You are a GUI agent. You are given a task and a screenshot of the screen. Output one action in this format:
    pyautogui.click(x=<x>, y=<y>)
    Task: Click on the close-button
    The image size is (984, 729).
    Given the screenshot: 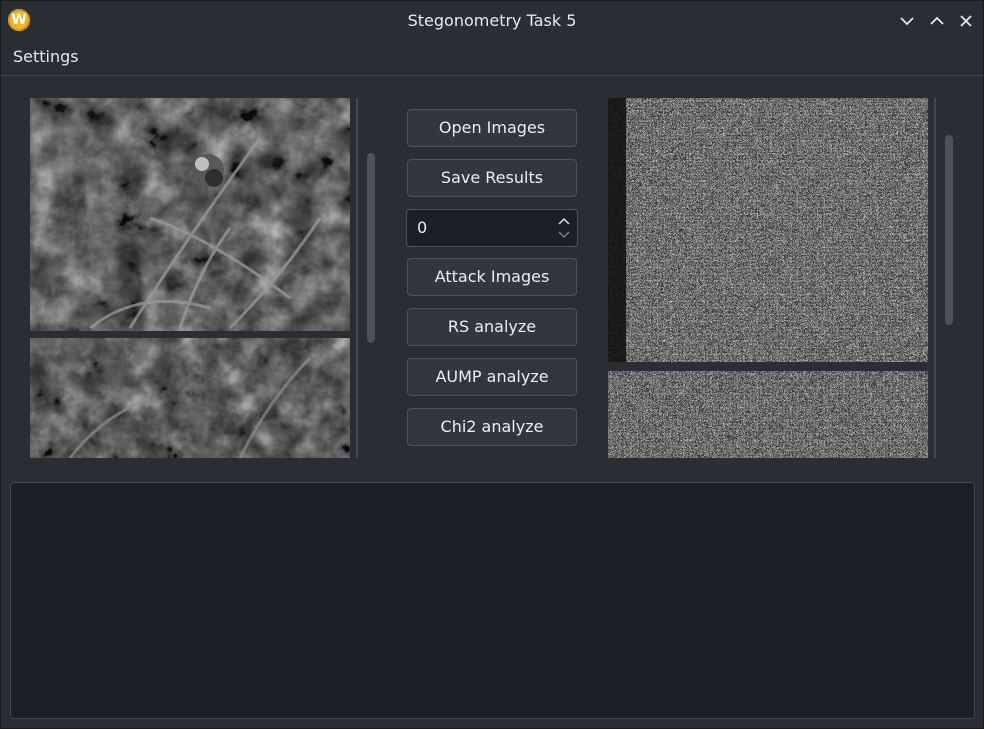 What is the action you would take?
    pyautogui.click(x=966, y=21)
    